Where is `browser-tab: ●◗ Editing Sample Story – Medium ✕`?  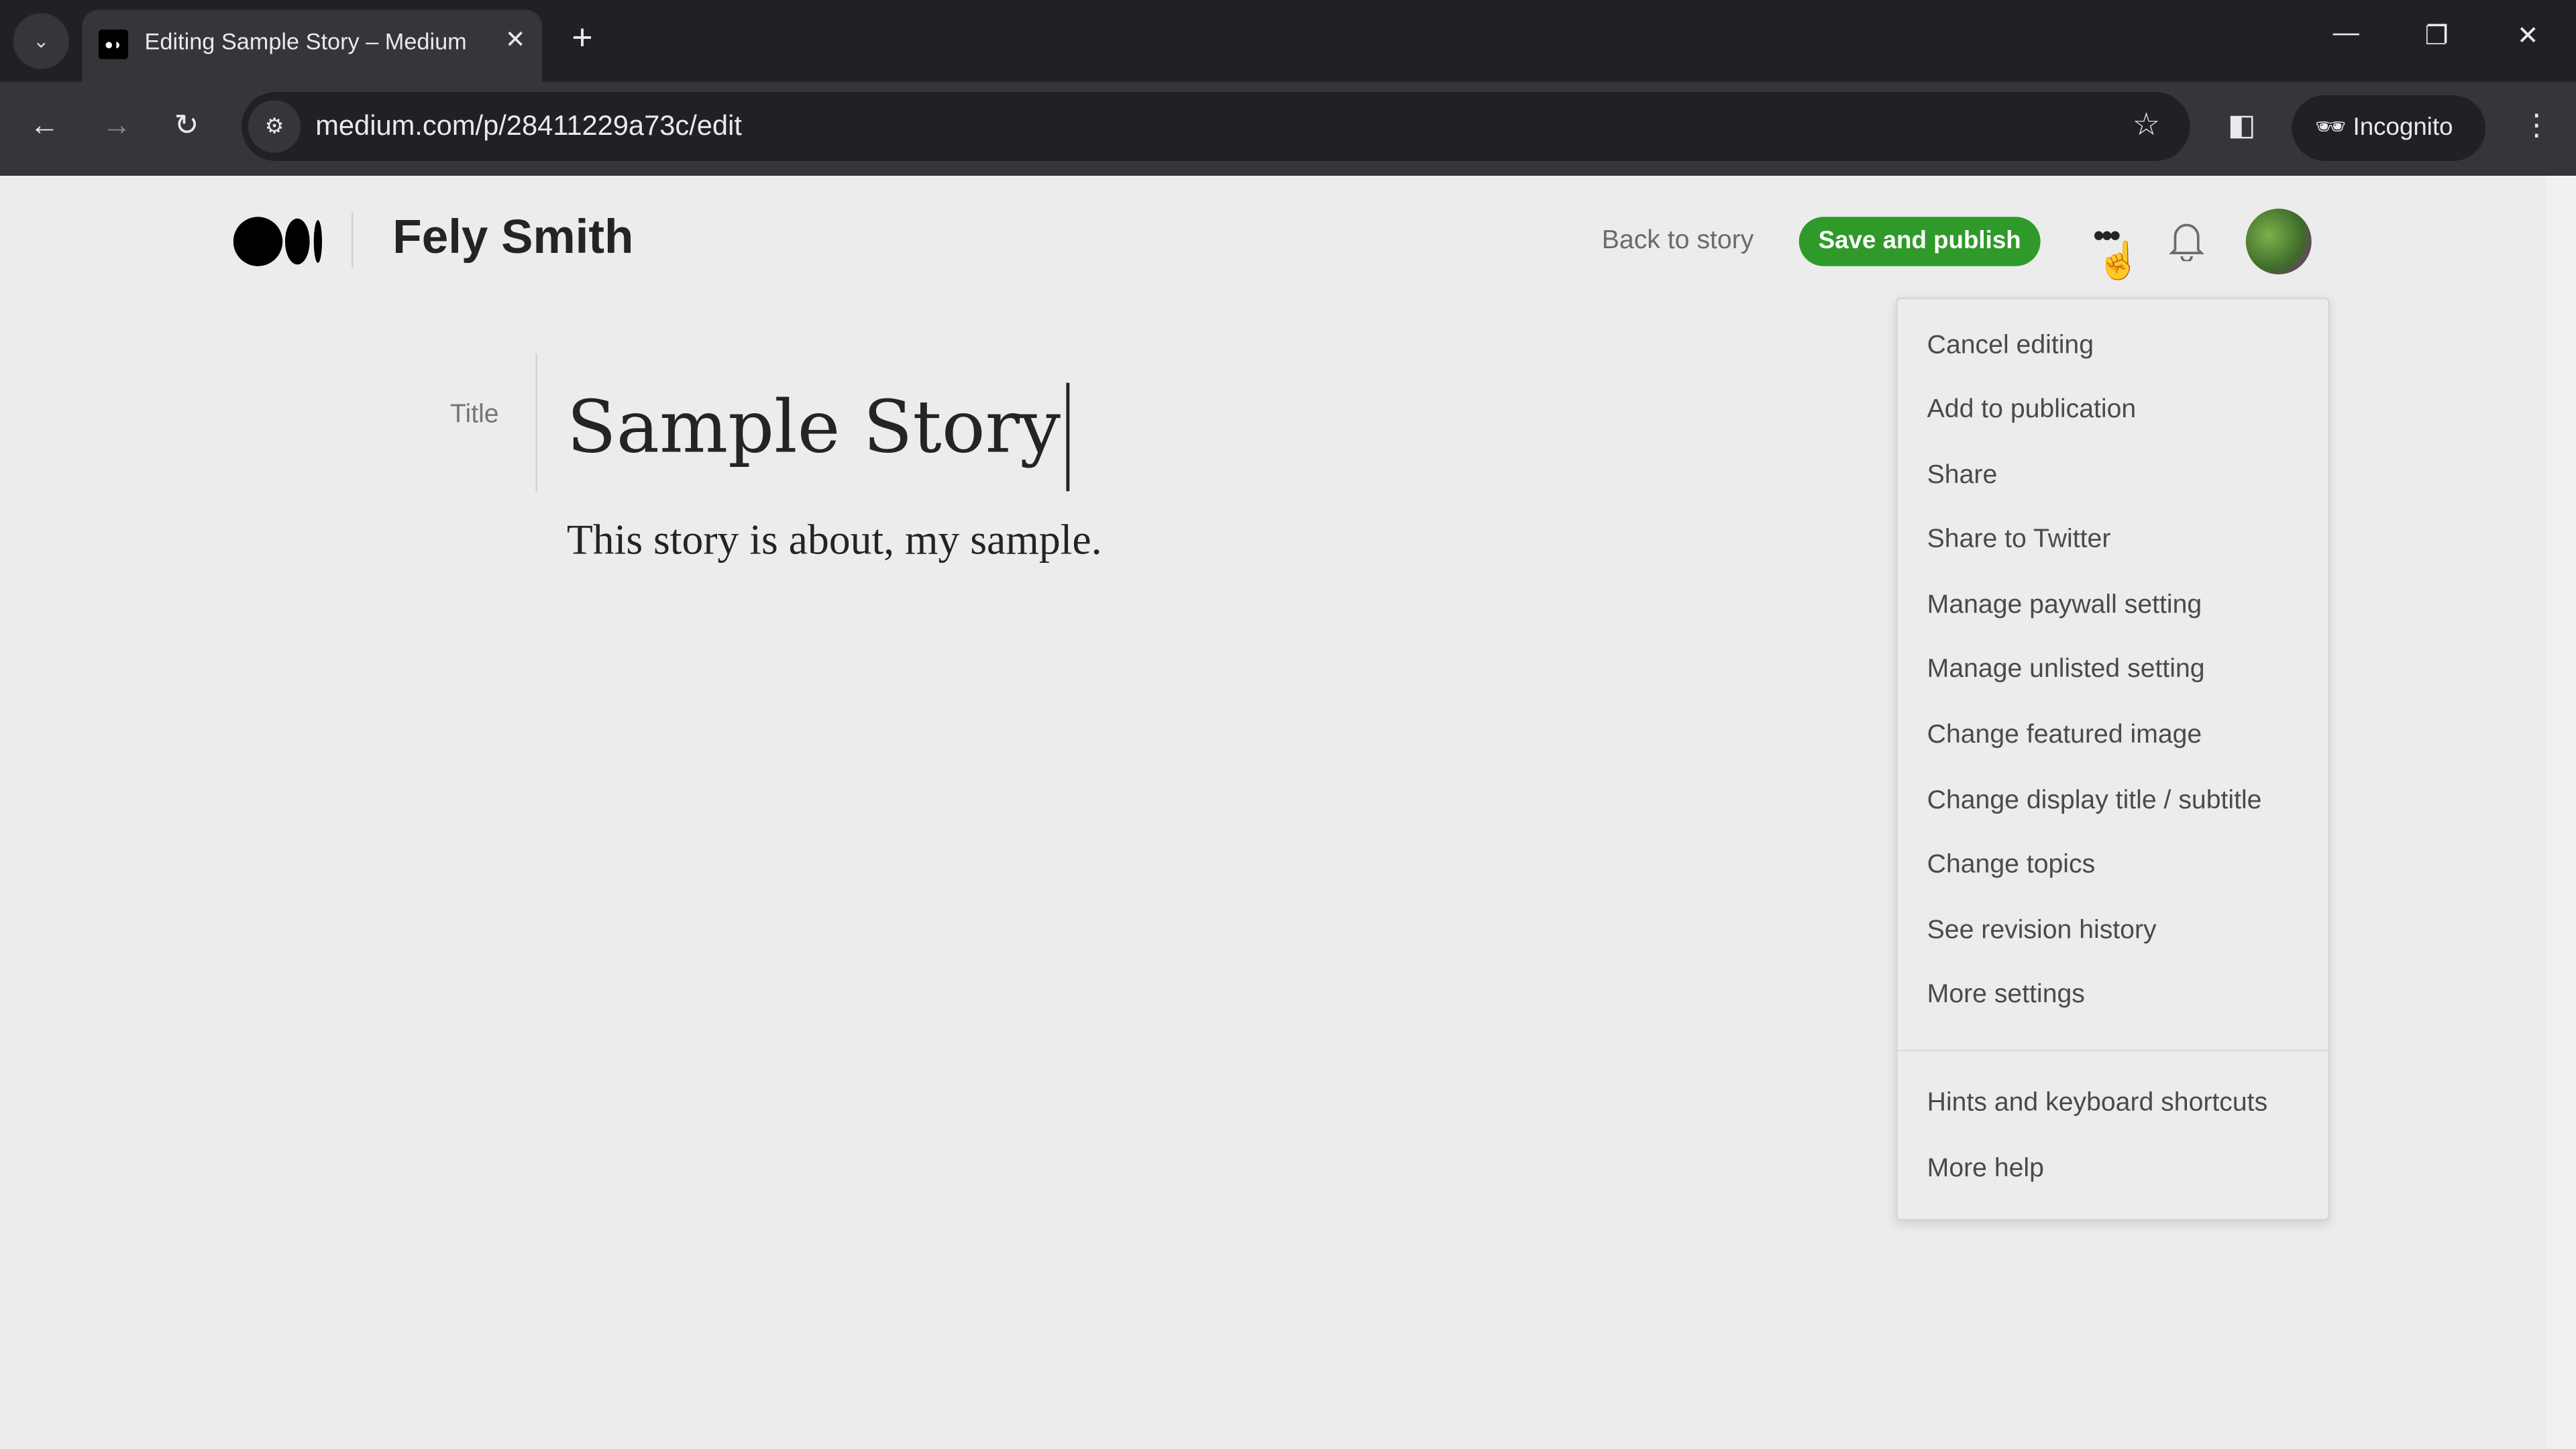 browser-tab: ●◗ Editing Sample Story – Medium ✕ is located at coordinates (312, 46).